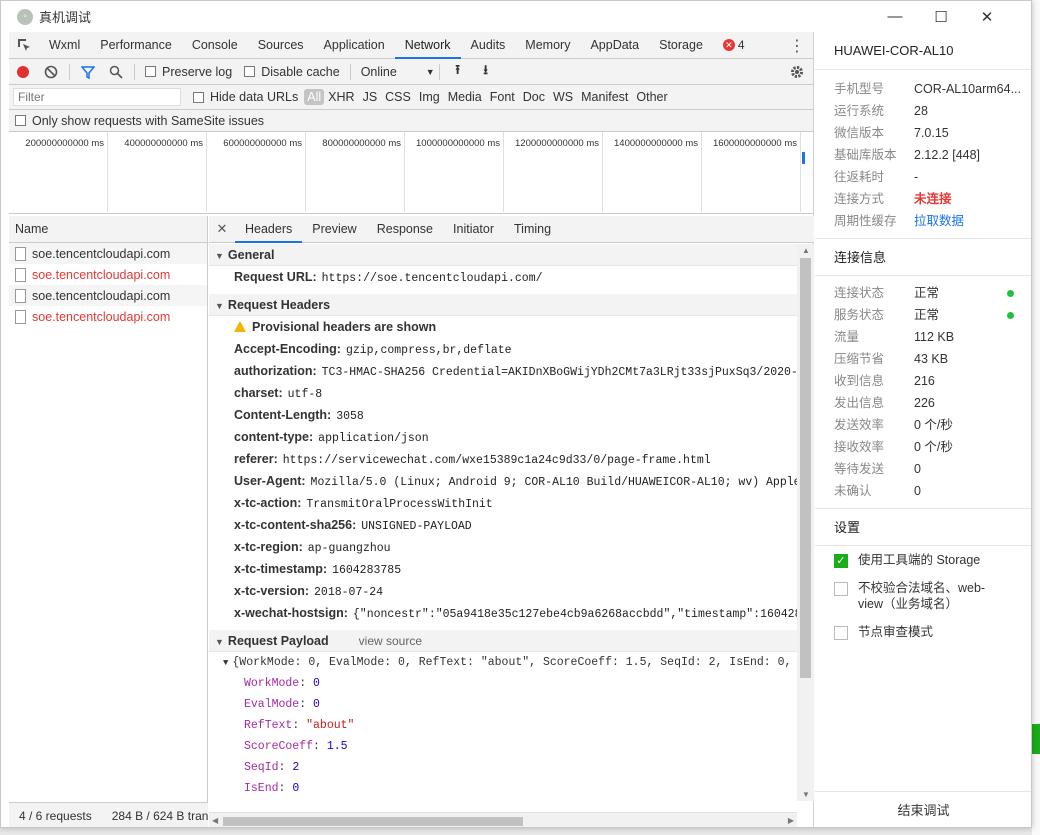 The width and height of the screenshot is (1040, 835). Describe the element at coordinates (853, 491) in the screenshot. I see `conn-key: 未确认` at that location.